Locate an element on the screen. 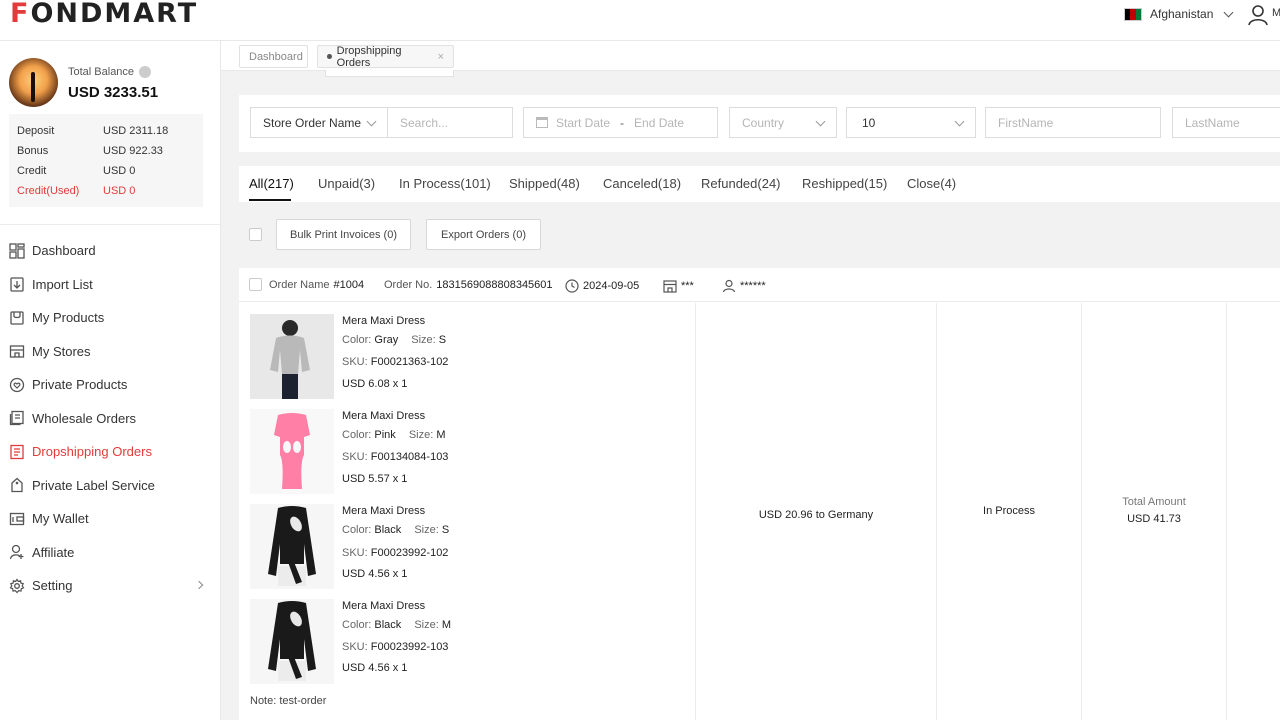  status-tab-in-process: In Process(101) is located at coordinates (445, 183).